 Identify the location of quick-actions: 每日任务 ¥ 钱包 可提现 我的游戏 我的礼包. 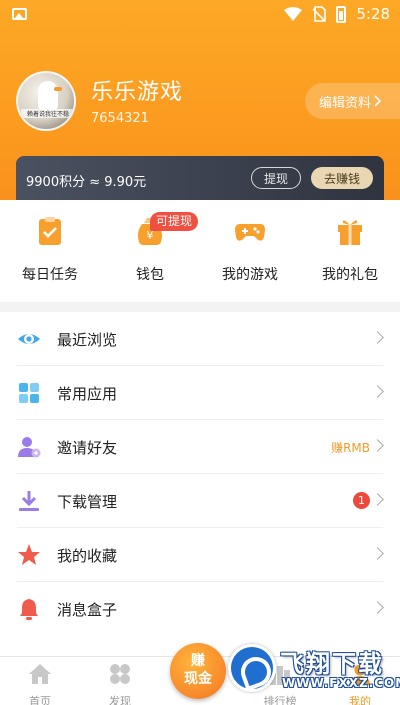
(200, 251).